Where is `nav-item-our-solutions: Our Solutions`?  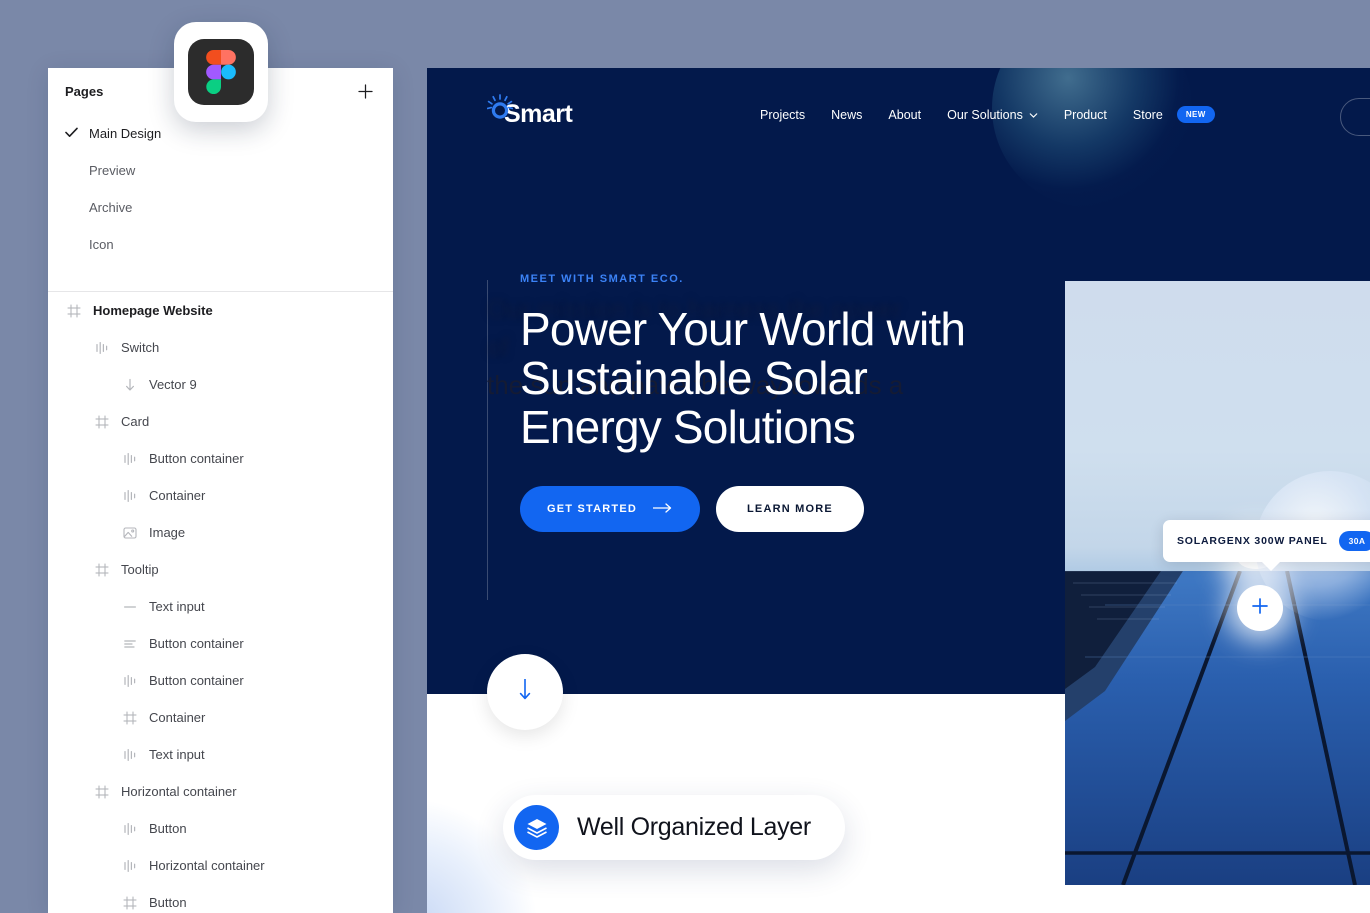
nav-item-our-solutions: Our Solutions is located at coordinates (992, 115).